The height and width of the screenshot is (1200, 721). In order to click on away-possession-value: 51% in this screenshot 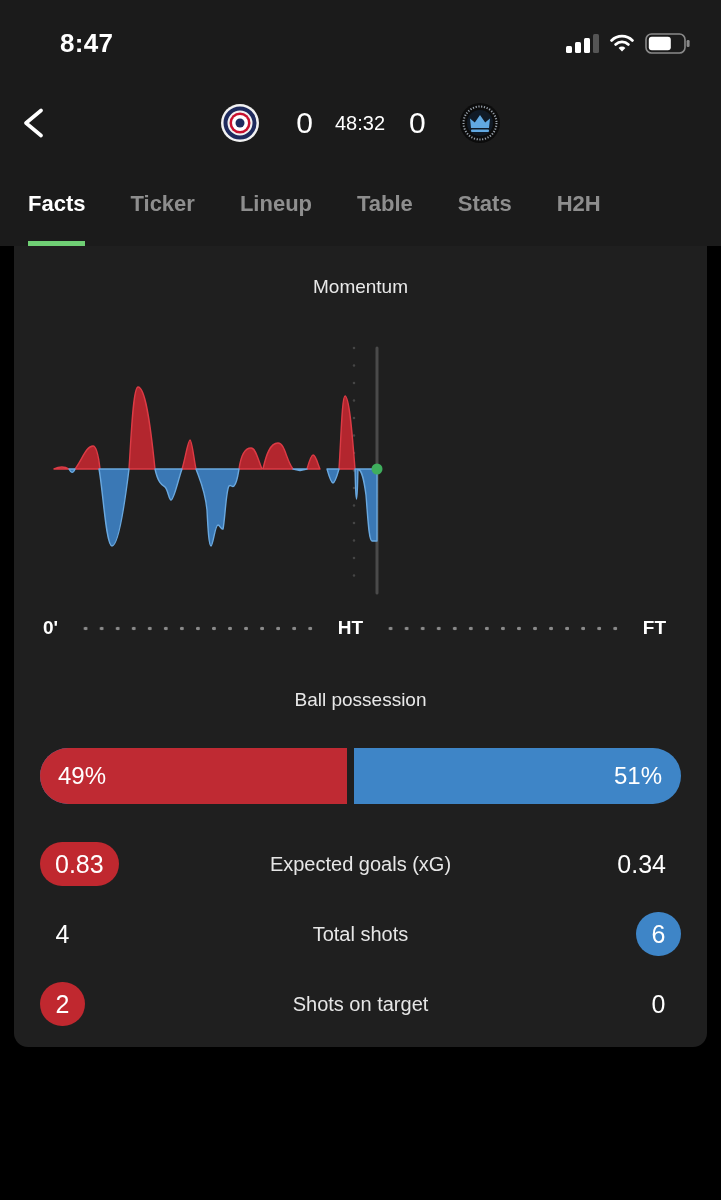, I will do `click(638, 776)`.